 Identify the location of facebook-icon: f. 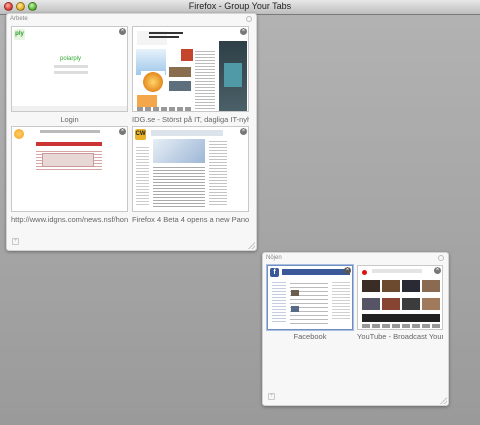
(274, 272).